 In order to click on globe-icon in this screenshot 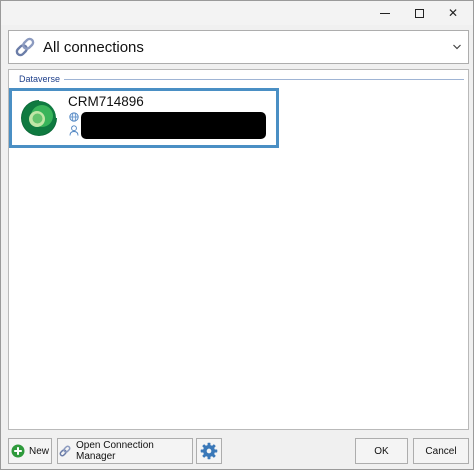, I will do `click(74, 117)`.